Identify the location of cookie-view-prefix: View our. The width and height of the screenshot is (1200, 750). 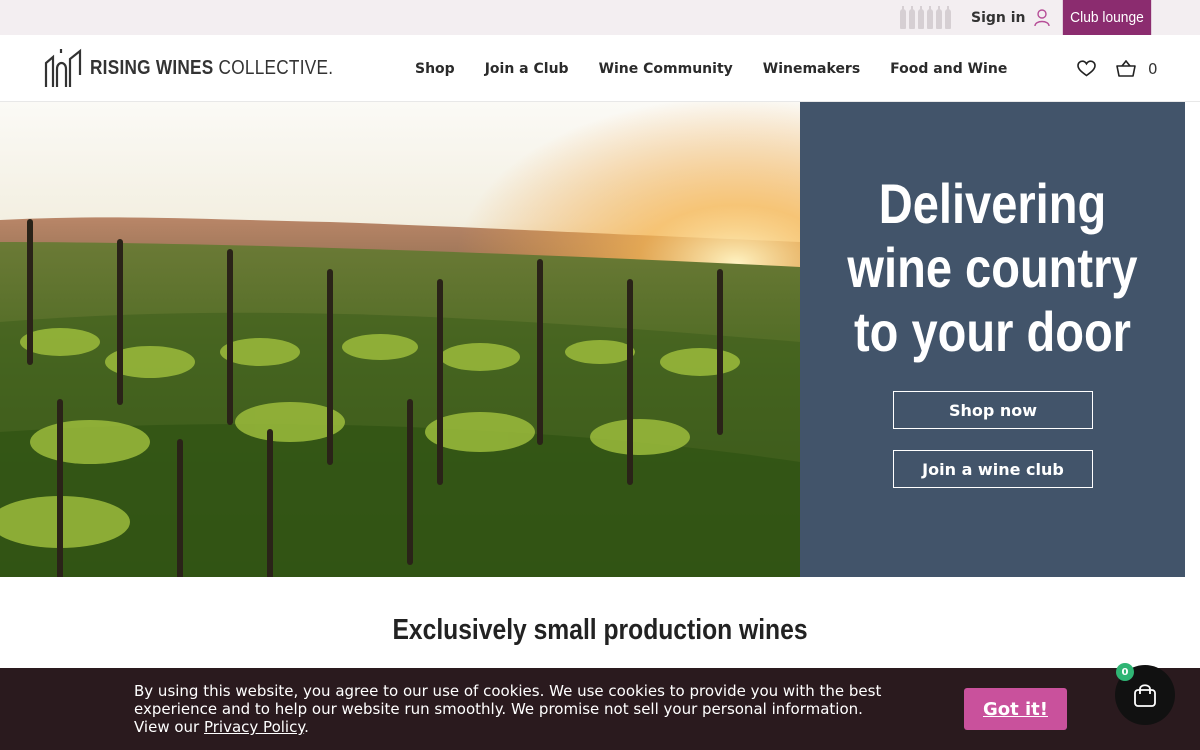
(169, 727).